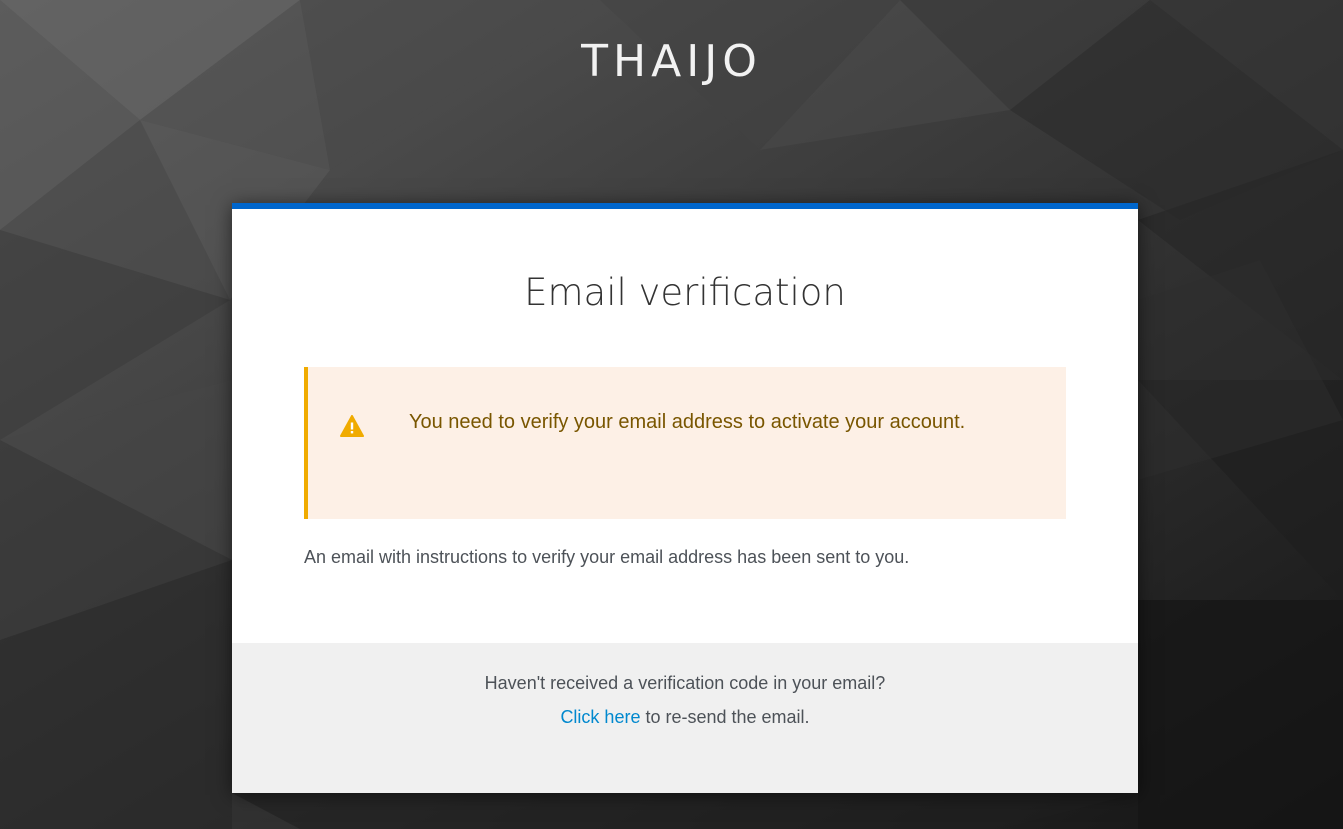 This screenshot has height=829, width=1343. Describe the element at coordinates (600, 717) in the screenshot. I see `resend-email-link: Click here` at that location.